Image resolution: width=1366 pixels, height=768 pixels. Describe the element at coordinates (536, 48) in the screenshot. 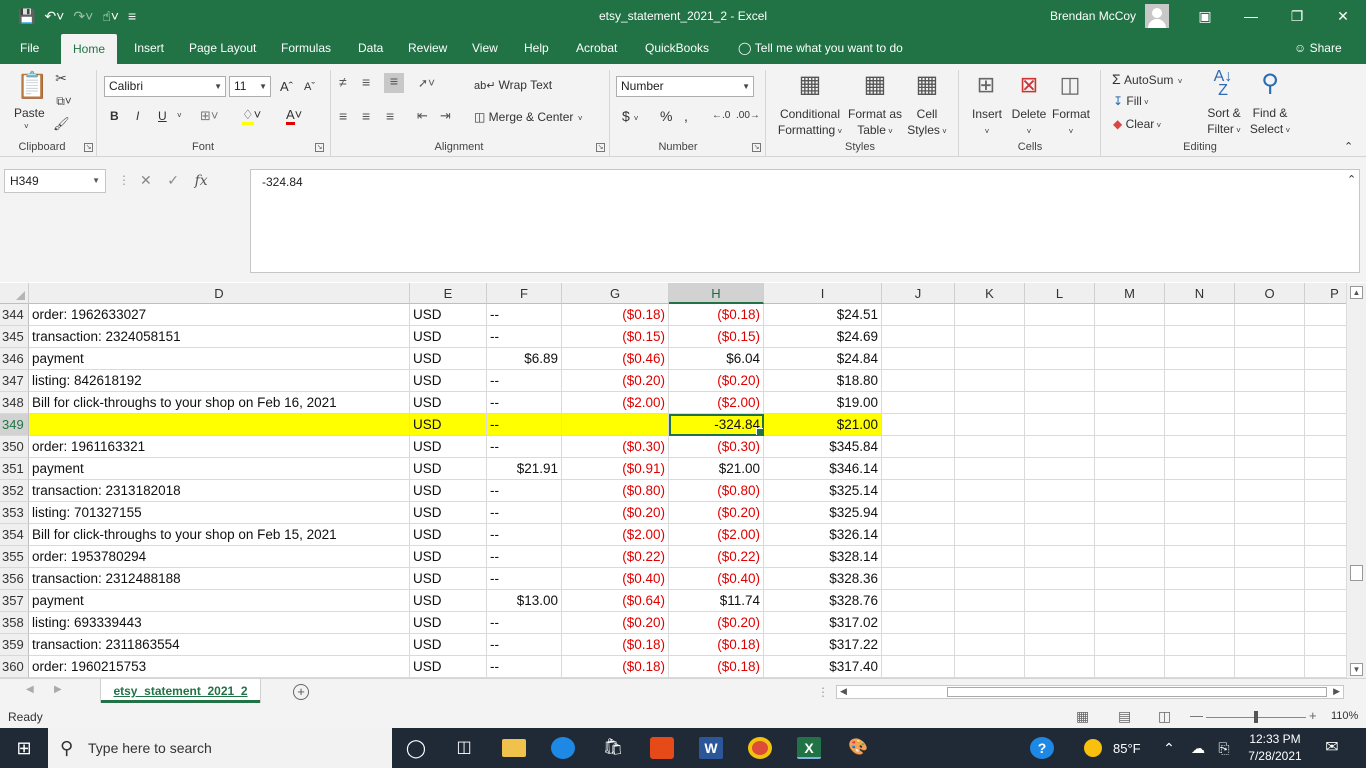

I see `tab-help: Help` at that location.